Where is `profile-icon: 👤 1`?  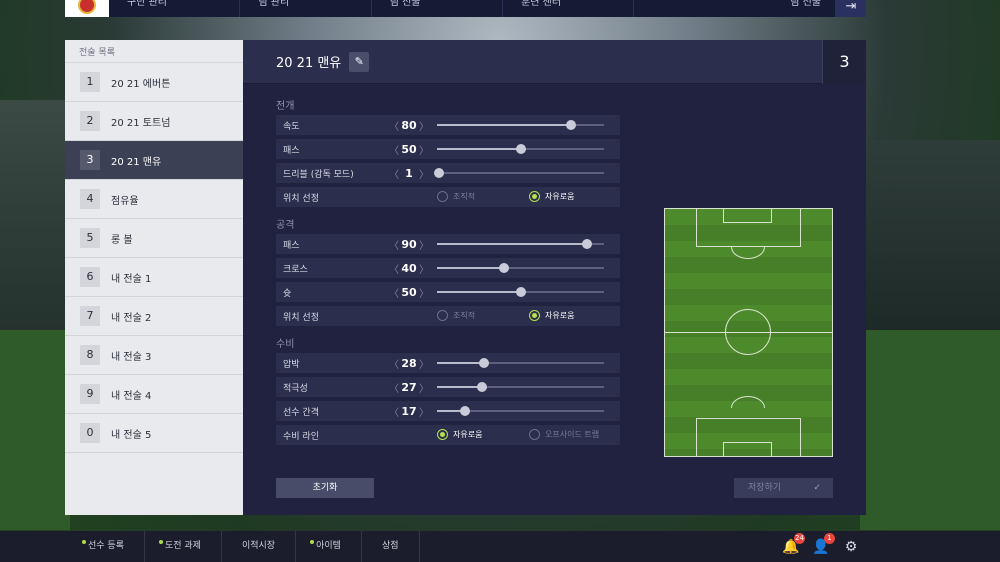
profile-icon: 👤 1 is located at coordinates (823, 544).